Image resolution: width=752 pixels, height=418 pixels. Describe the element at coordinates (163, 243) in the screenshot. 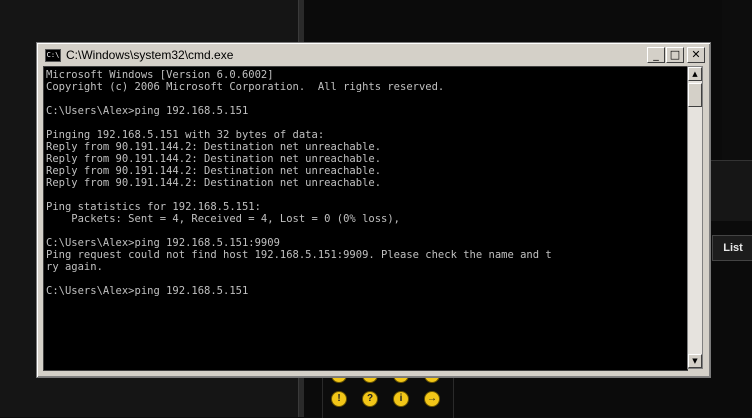

I see `console-line: C:\Users\Alex>ping 192.168.5.151:9909` at that location.